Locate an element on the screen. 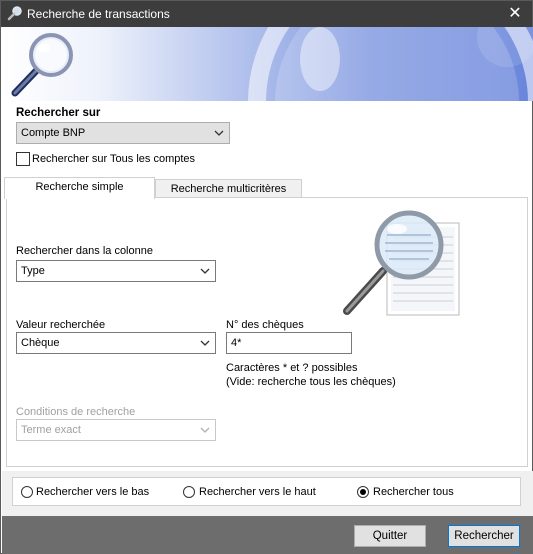 The height and width of the screenshot is (554, 533). cheque-number-value: 4* is located at coordinates (236, 343).